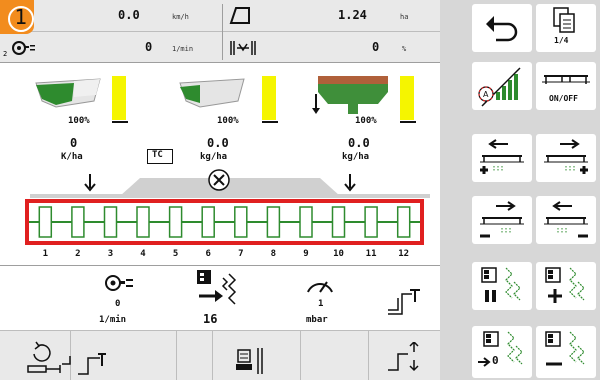  Describe the element at coordinates (404, 49) in the screenshot. I see `slip-unit: %` at that location.